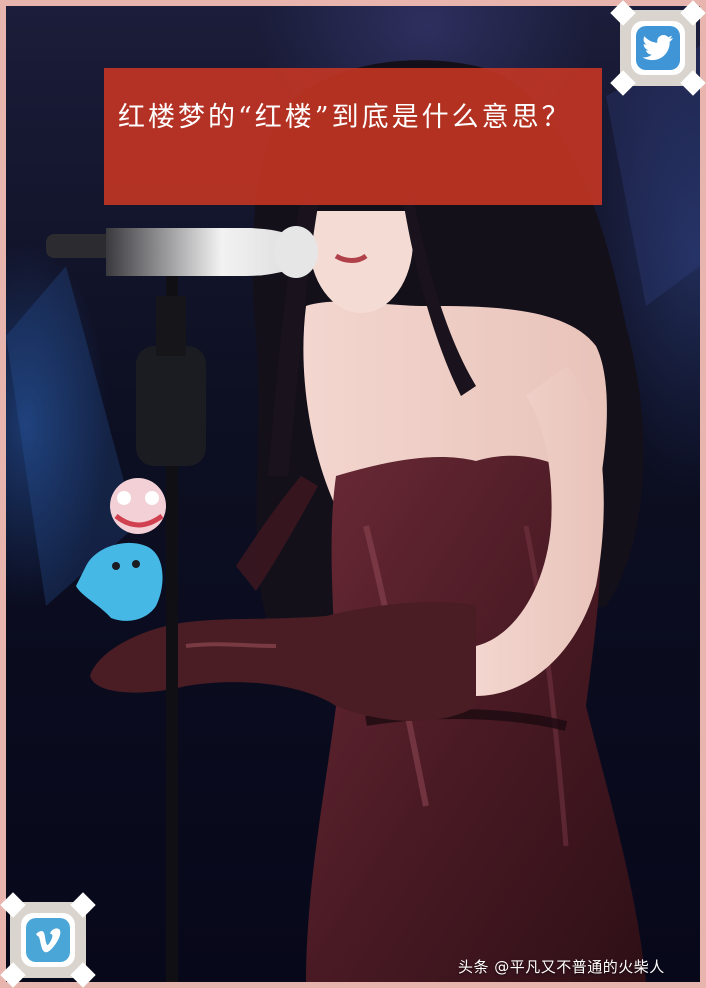 The height and width of the screenshot is (988, 706). I want to click on vimeo-icon, so click(48, 940).